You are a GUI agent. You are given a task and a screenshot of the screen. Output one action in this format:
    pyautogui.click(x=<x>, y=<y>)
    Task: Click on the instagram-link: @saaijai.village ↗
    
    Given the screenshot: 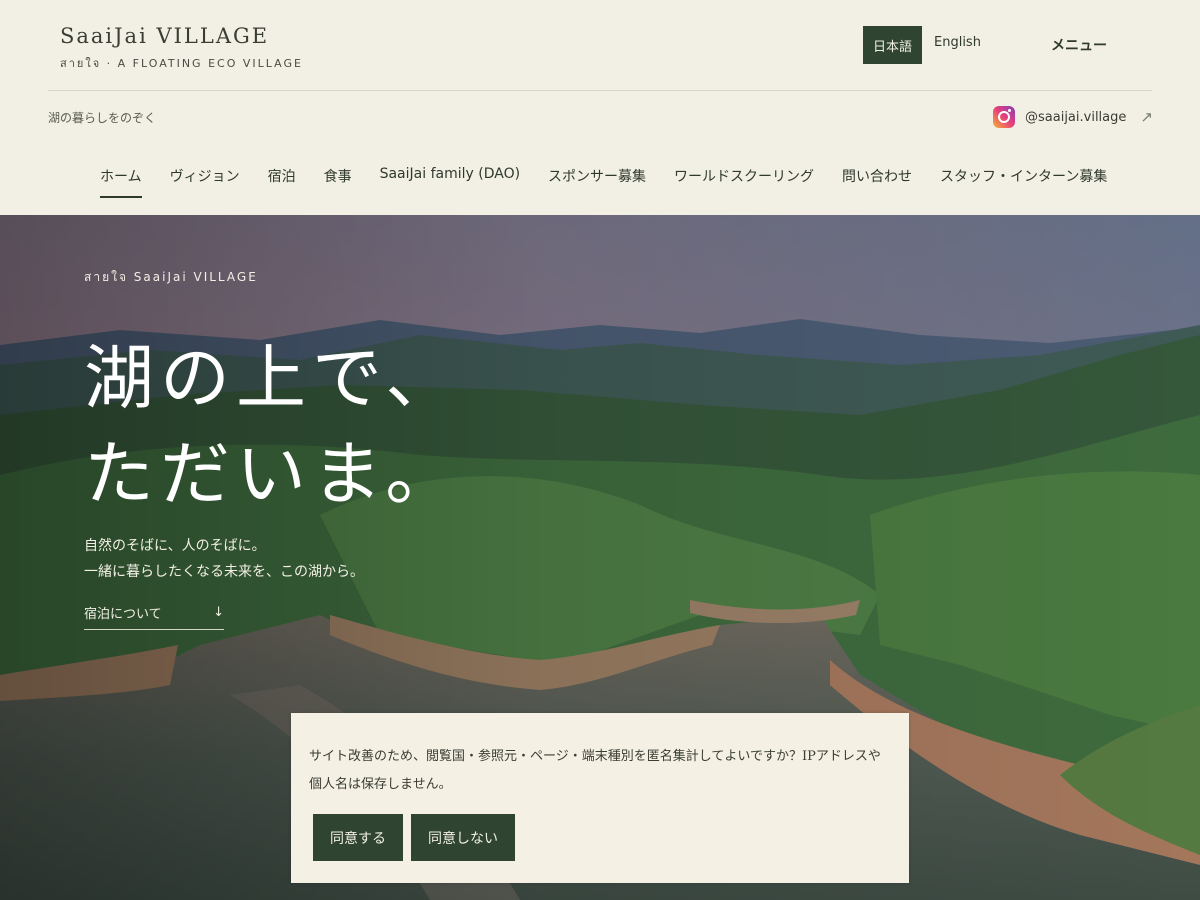 What is the action you would take?
    pyautogui.click(x=1073, y=117)
    